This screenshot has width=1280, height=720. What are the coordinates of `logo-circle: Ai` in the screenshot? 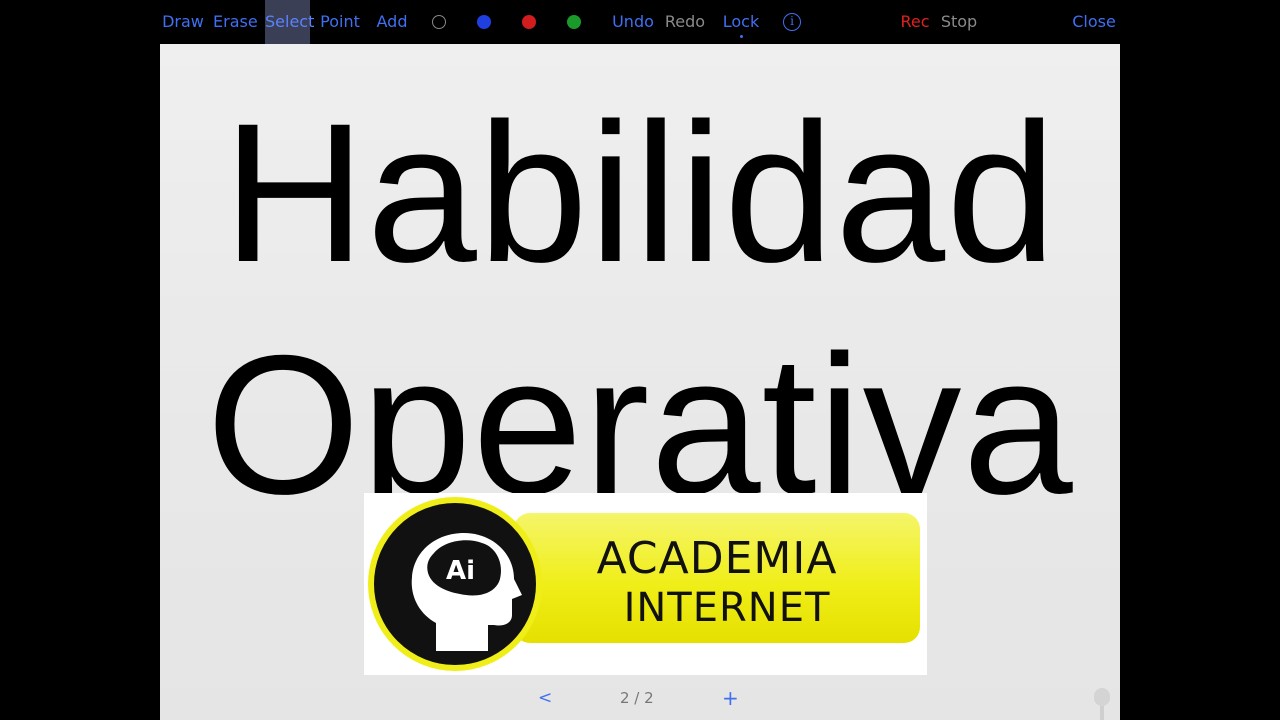 It's located at (455, 584).